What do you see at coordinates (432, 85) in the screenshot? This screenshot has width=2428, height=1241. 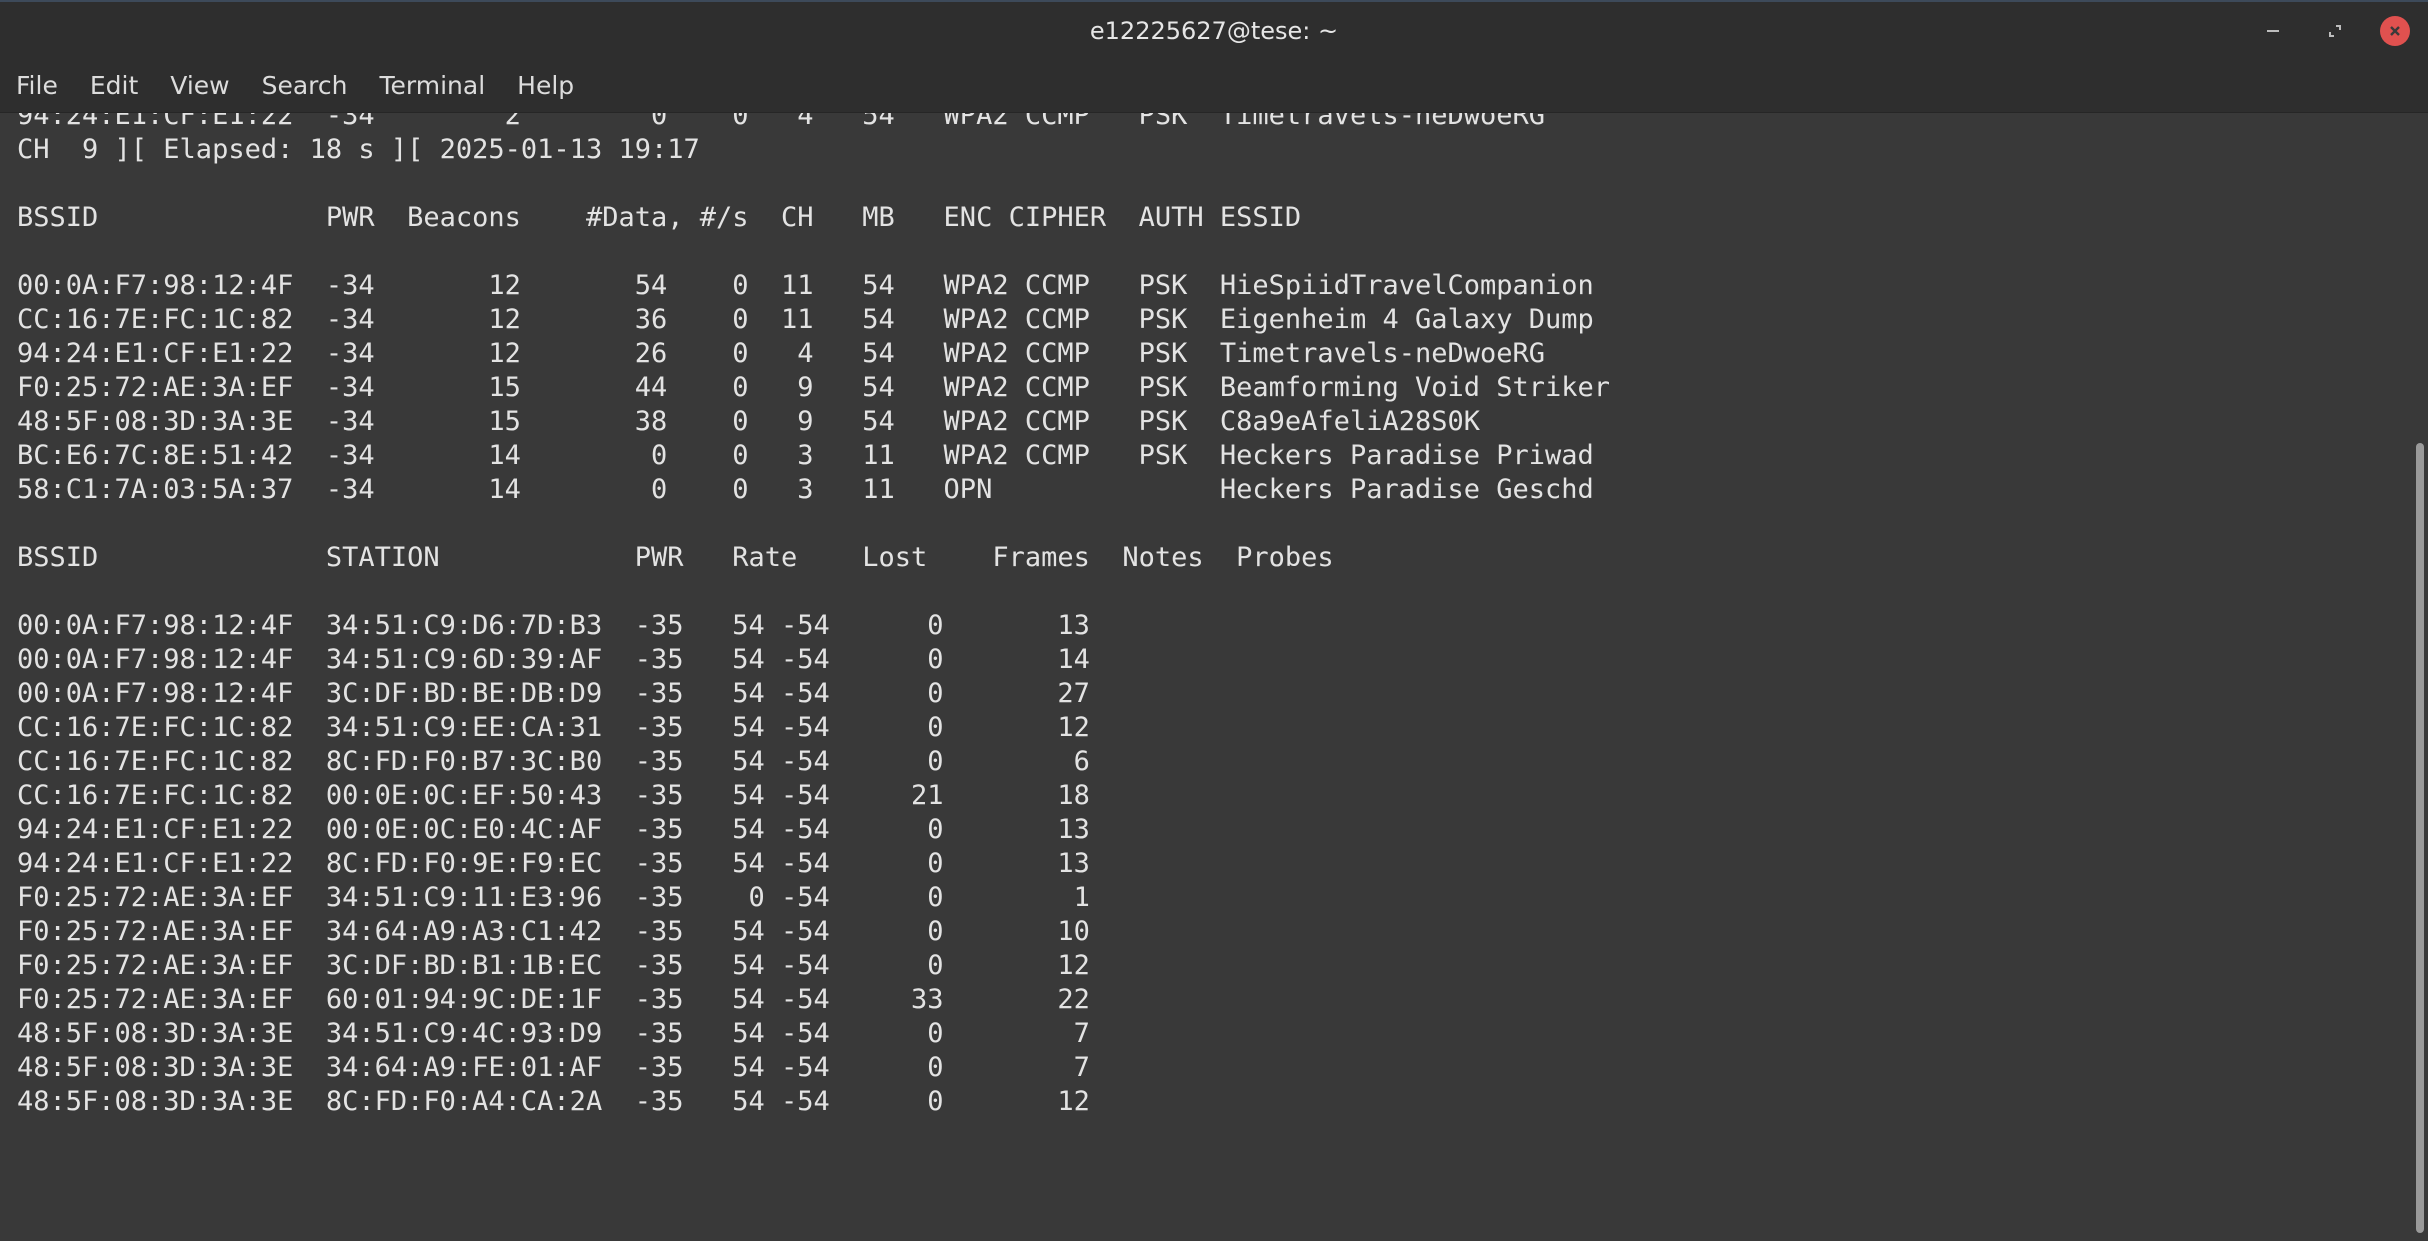 I see `menu-terminal: Terminal` at bounding box center [432, 85].